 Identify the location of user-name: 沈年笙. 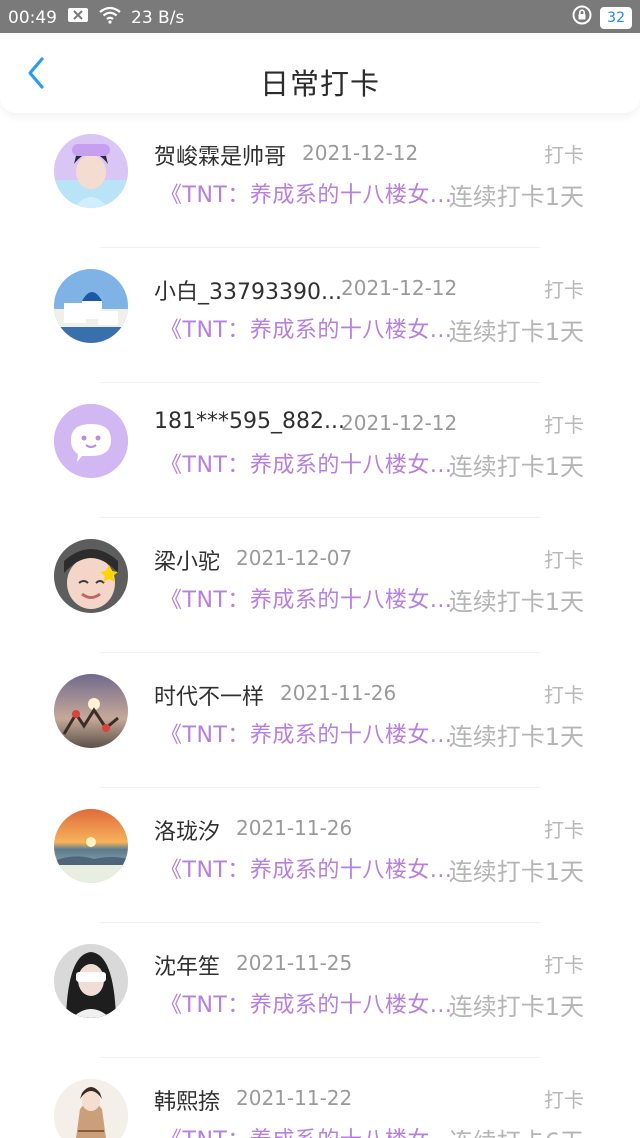
(187, 967).